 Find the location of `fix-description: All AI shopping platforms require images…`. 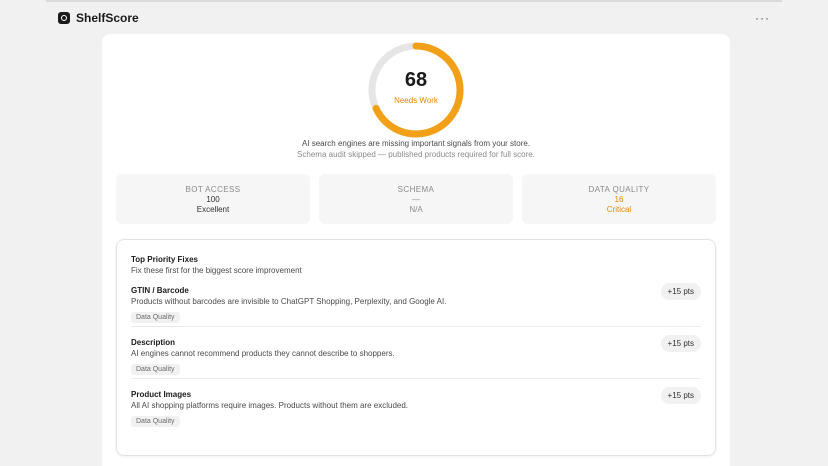

fix-description: All AI shopping platforms require images… is located at coordinates (270, 405).